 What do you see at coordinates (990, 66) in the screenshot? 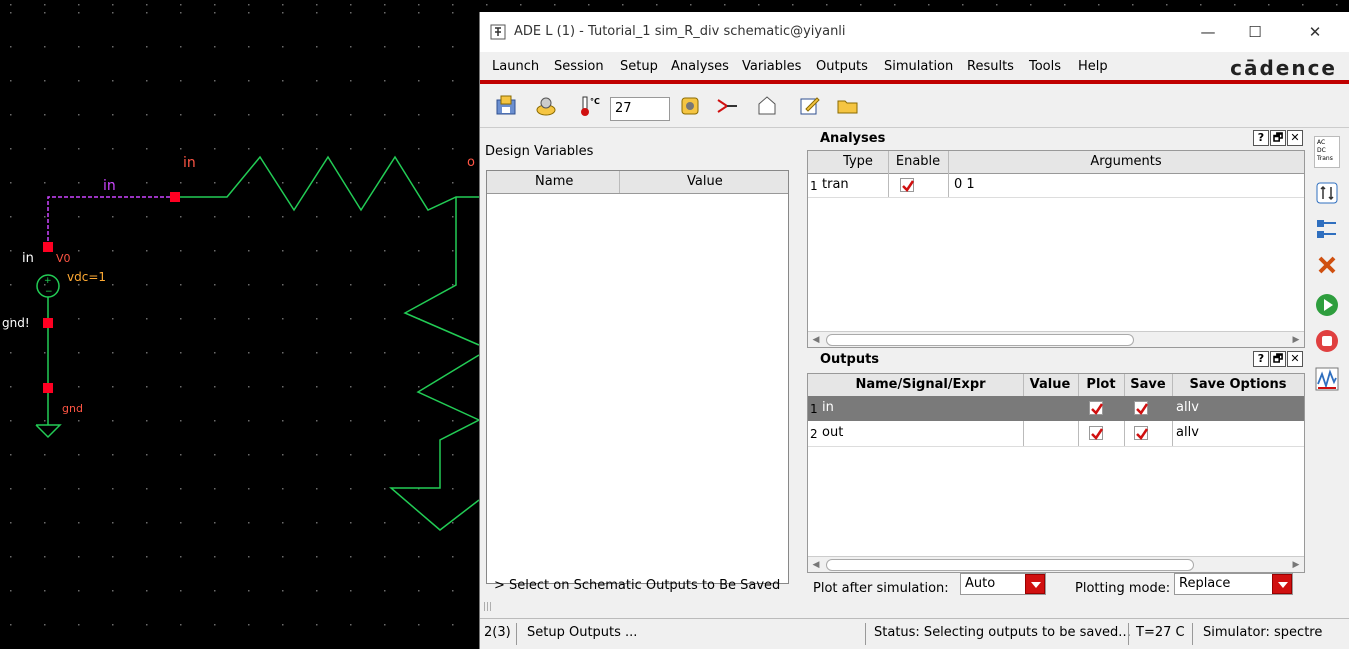
I see `menu-results: Results` at bounding box center [990, 66].